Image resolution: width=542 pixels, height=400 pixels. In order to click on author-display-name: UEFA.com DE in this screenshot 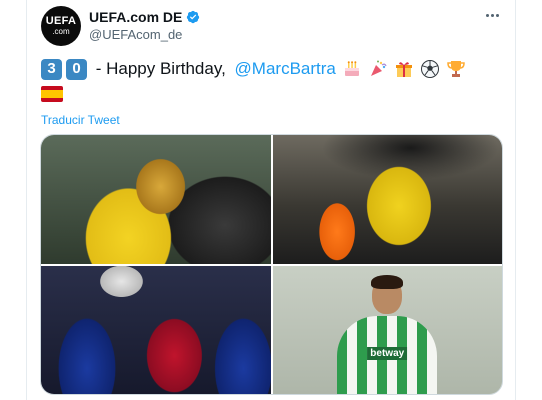, I will do `click(135, 17)`.